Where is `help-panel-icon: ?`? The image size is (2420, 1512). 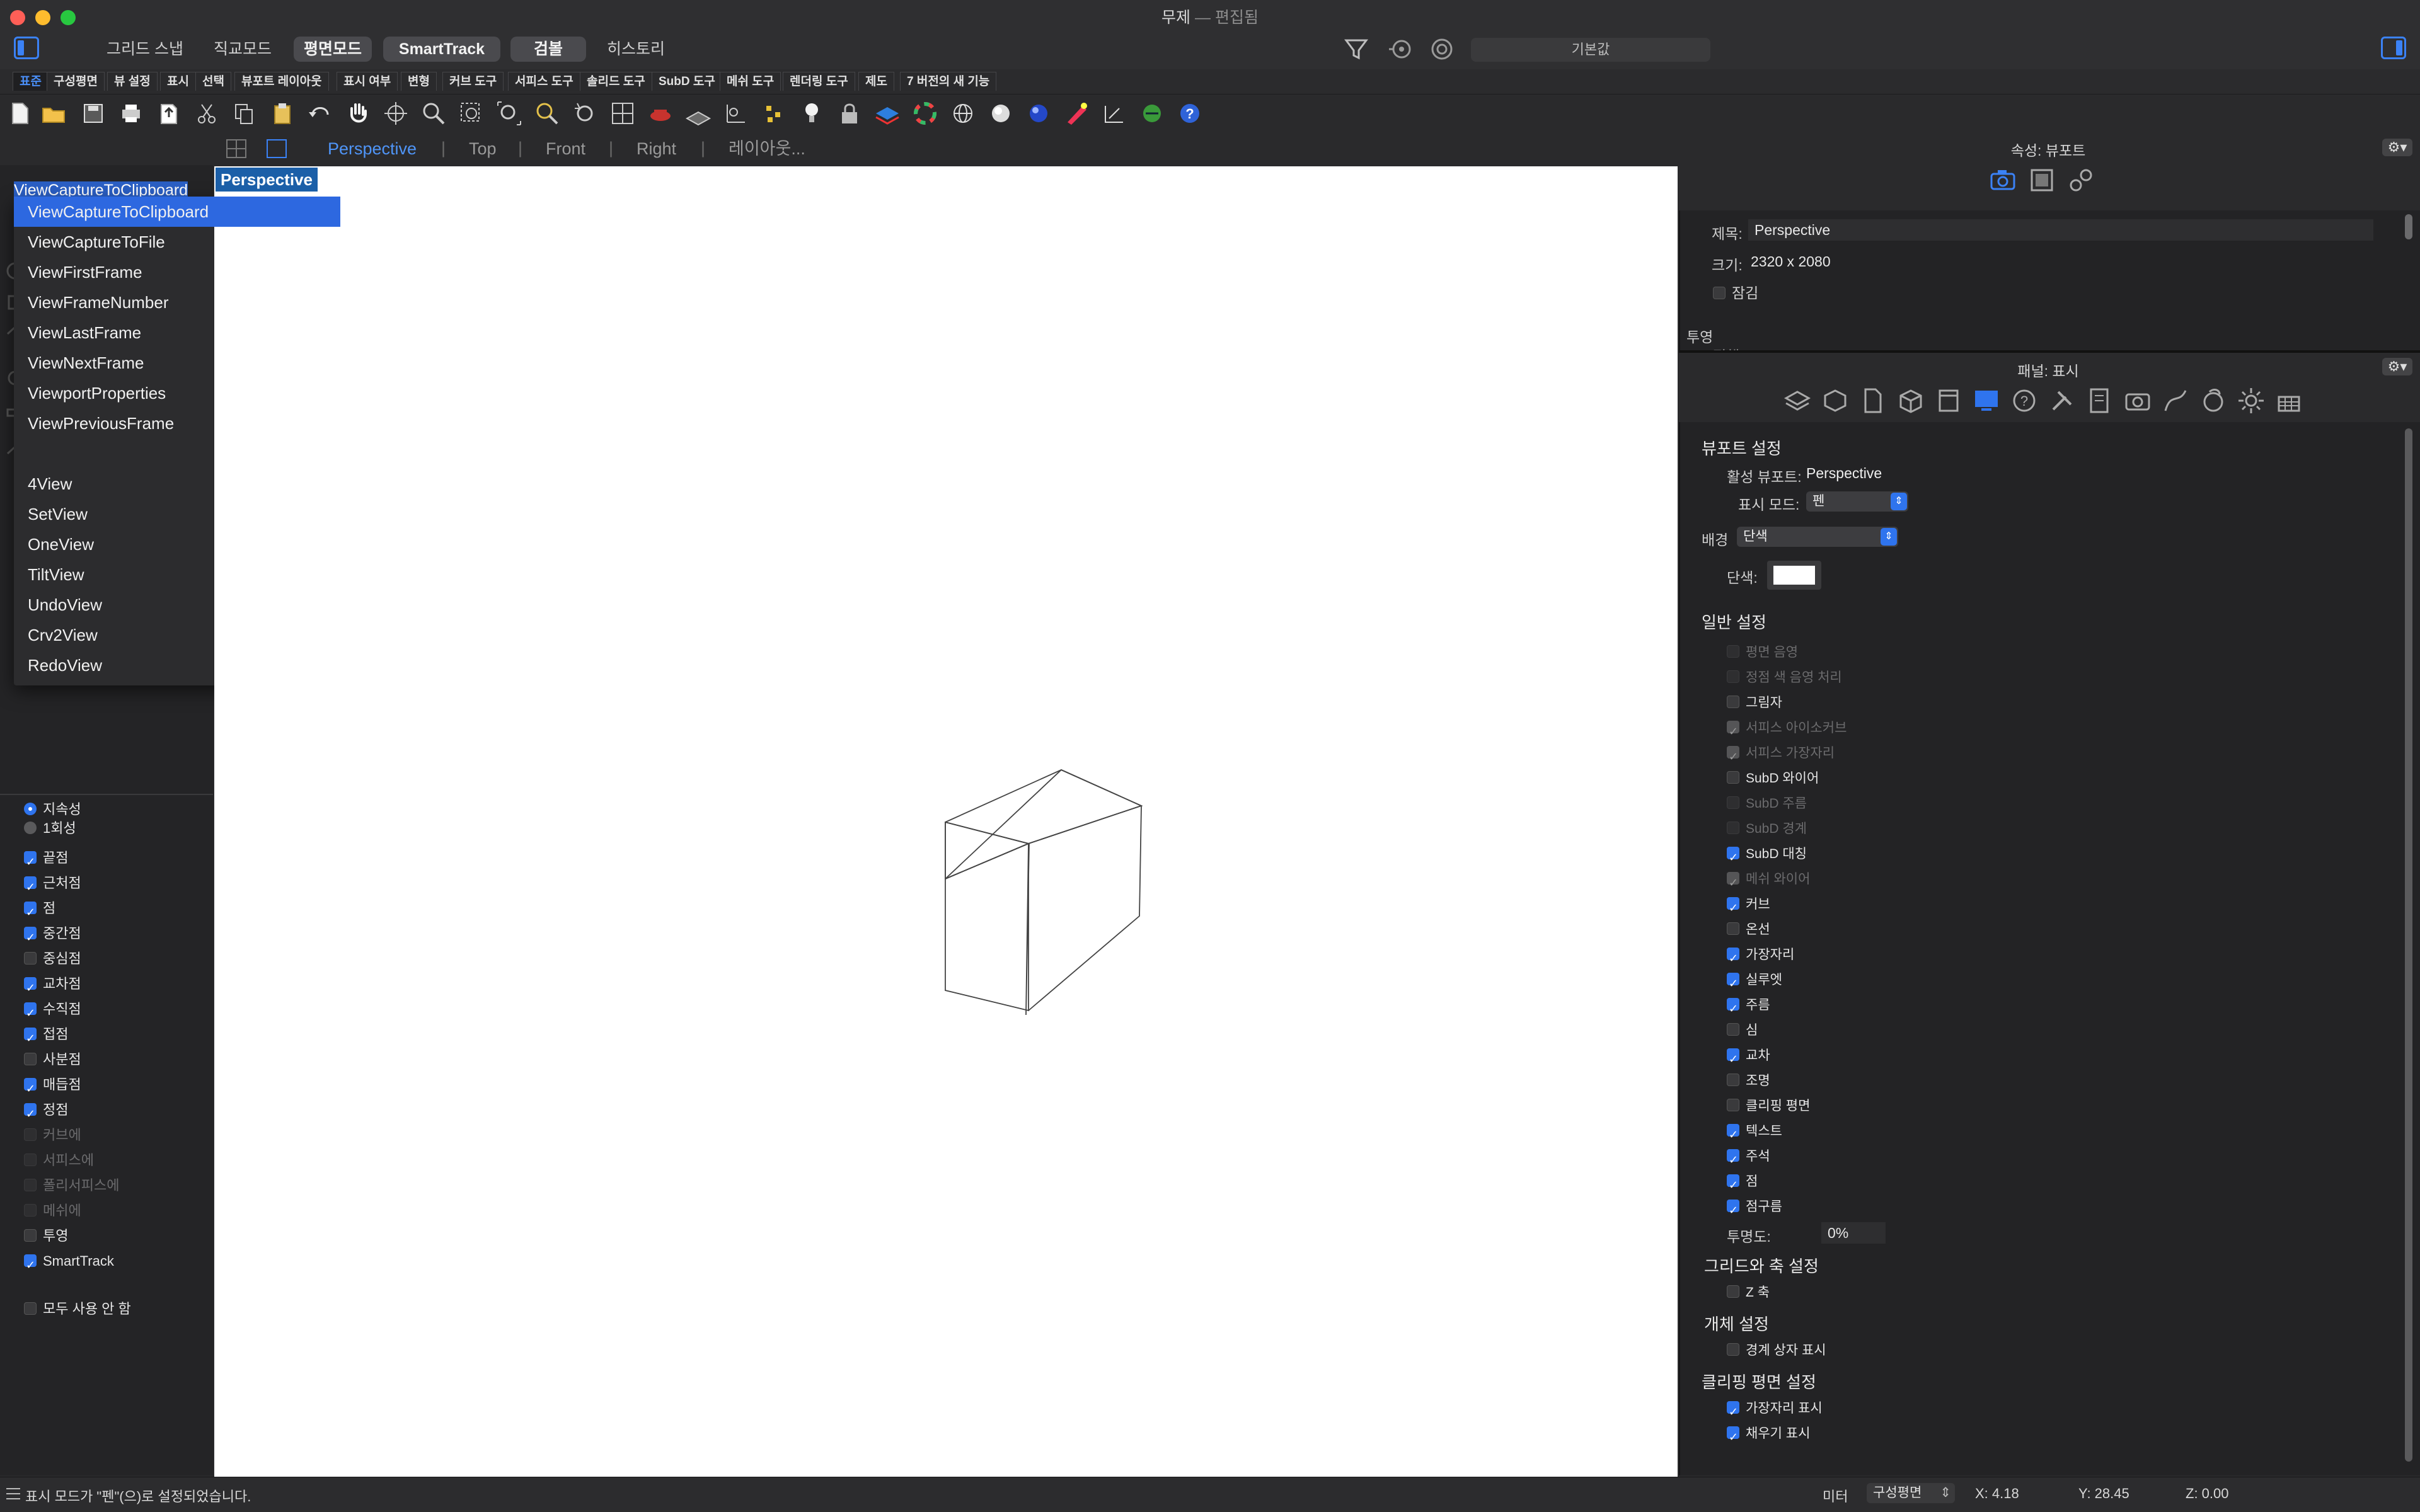 help-panel-icon: ? is located at coordinates (2024, 401).